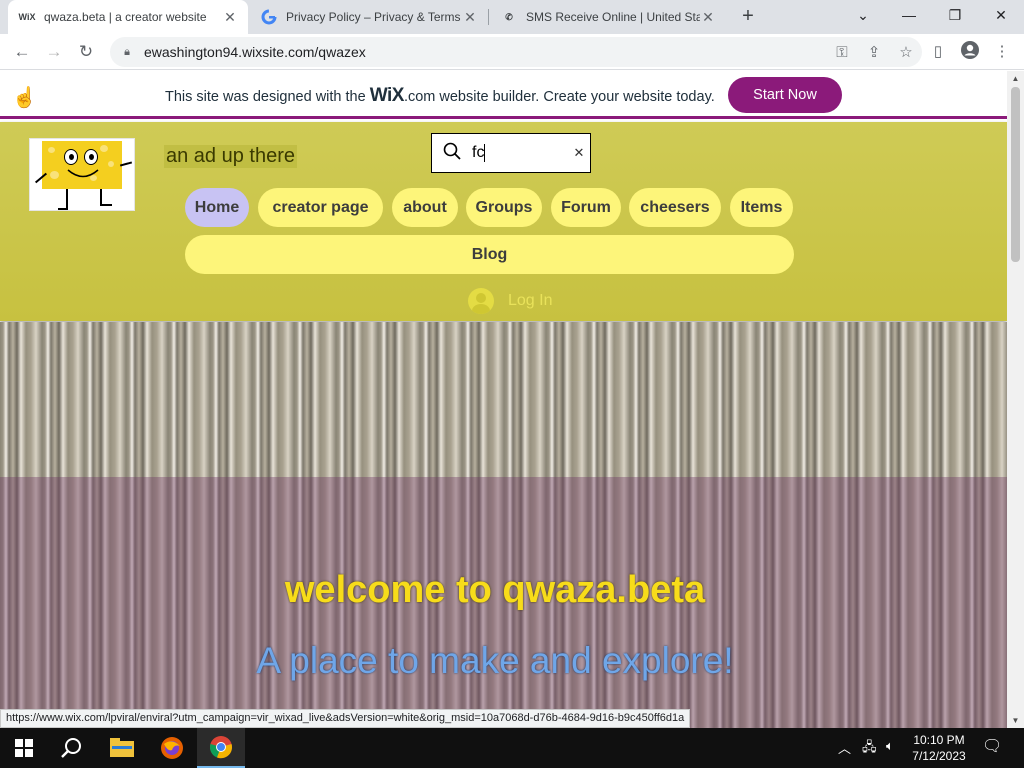 The width and height of the screenshot is (1024, 768). What do you see at coordinates (495, 660) in the screenshot?
I see `hero-subtitle: A place to make and explore!` at bounding box center [495, 660].